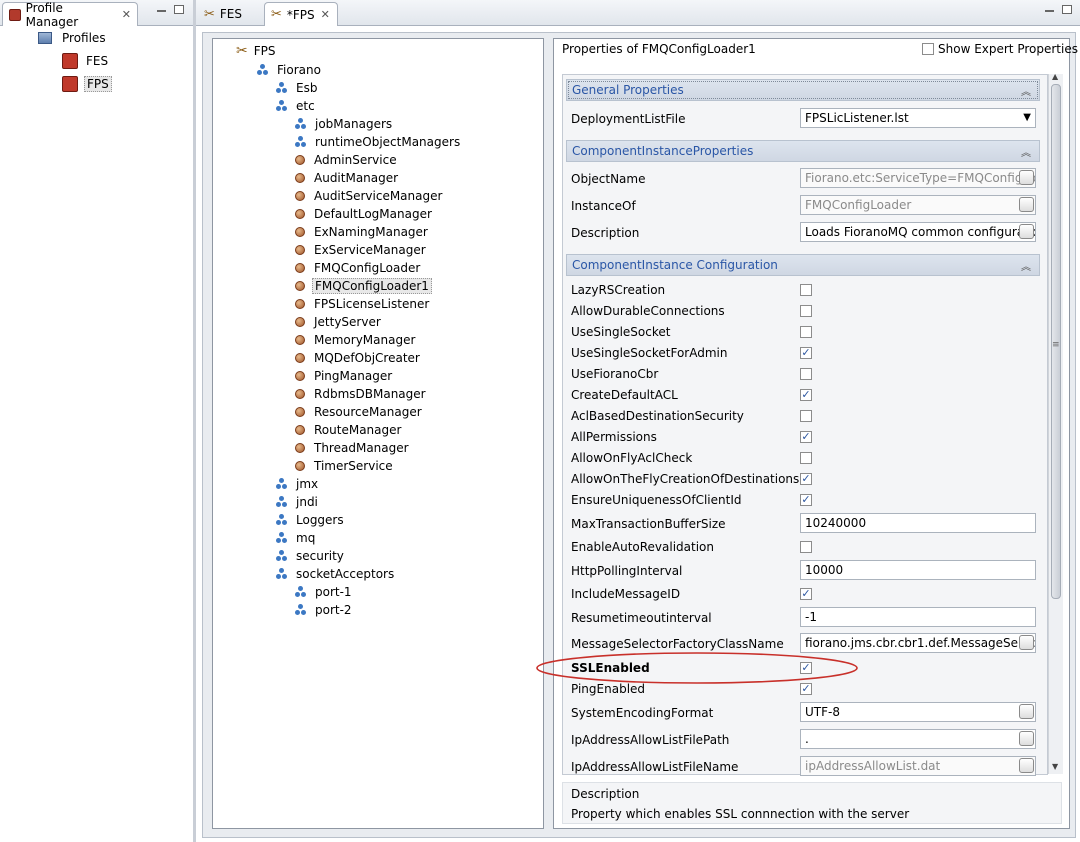 The image size is (1080, 842). What do you see at coordinates (359, 412) in the screenshot?
I see `tree-item: ResourceManager` at bounding box center [359, 412].